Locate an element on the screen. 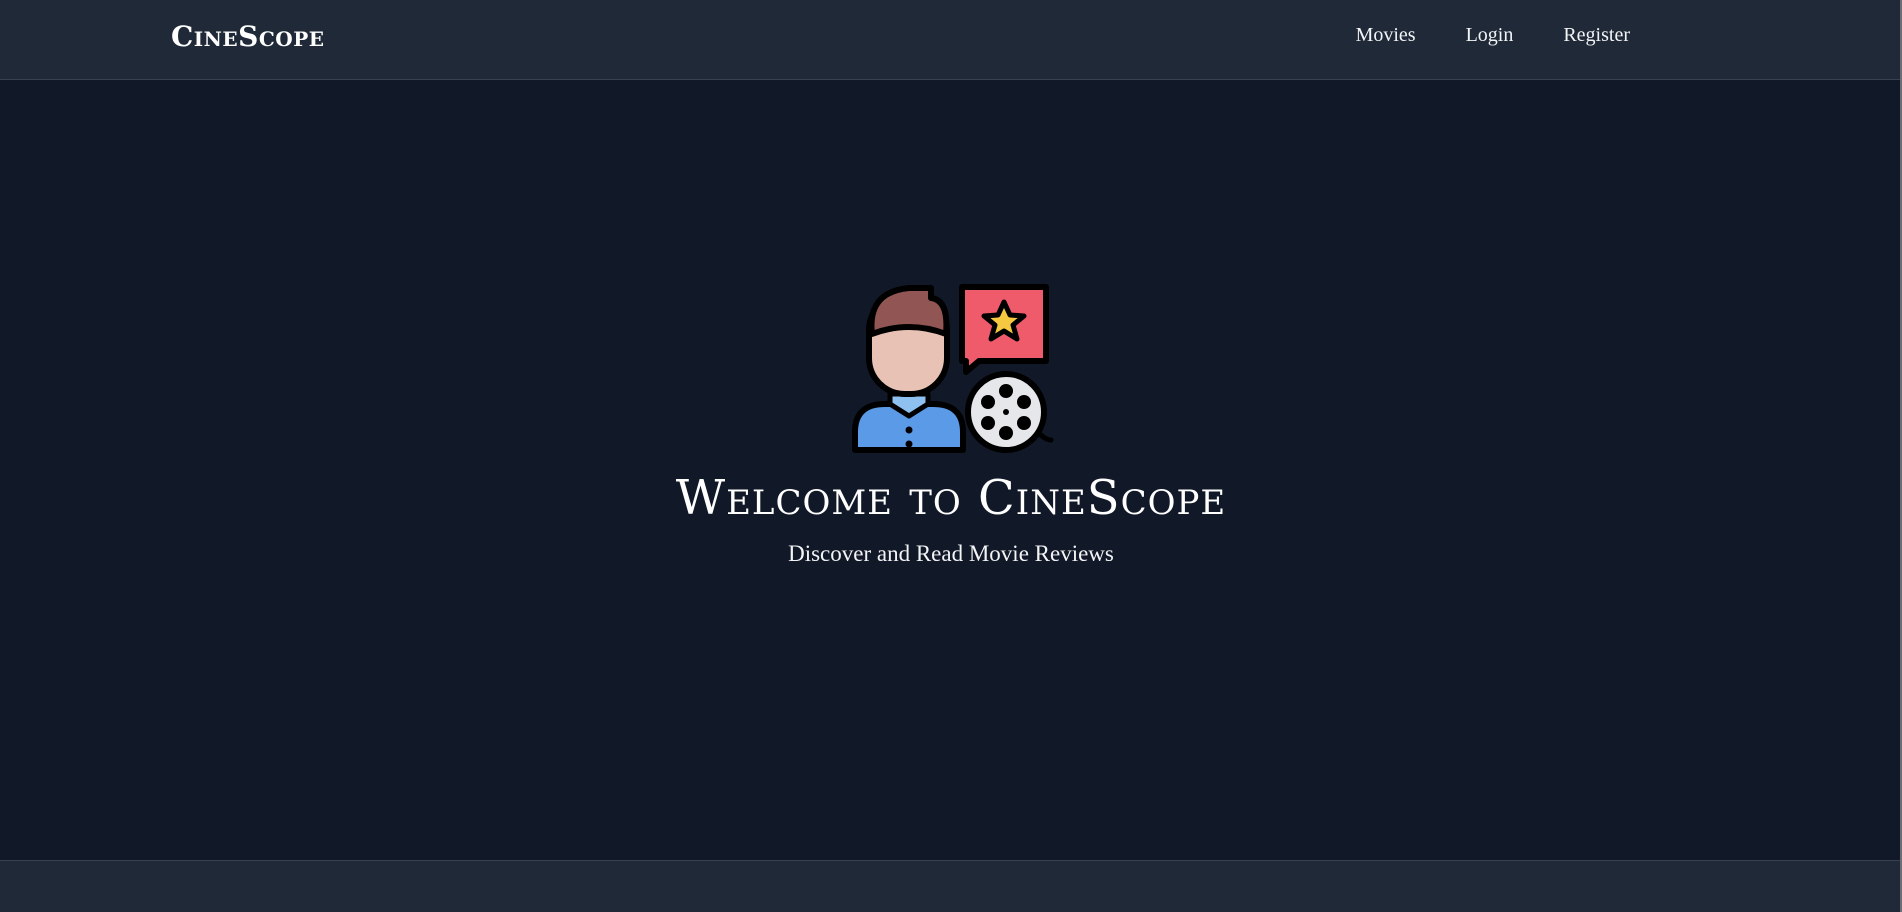  page-footer is located at coordinates (951, 886).